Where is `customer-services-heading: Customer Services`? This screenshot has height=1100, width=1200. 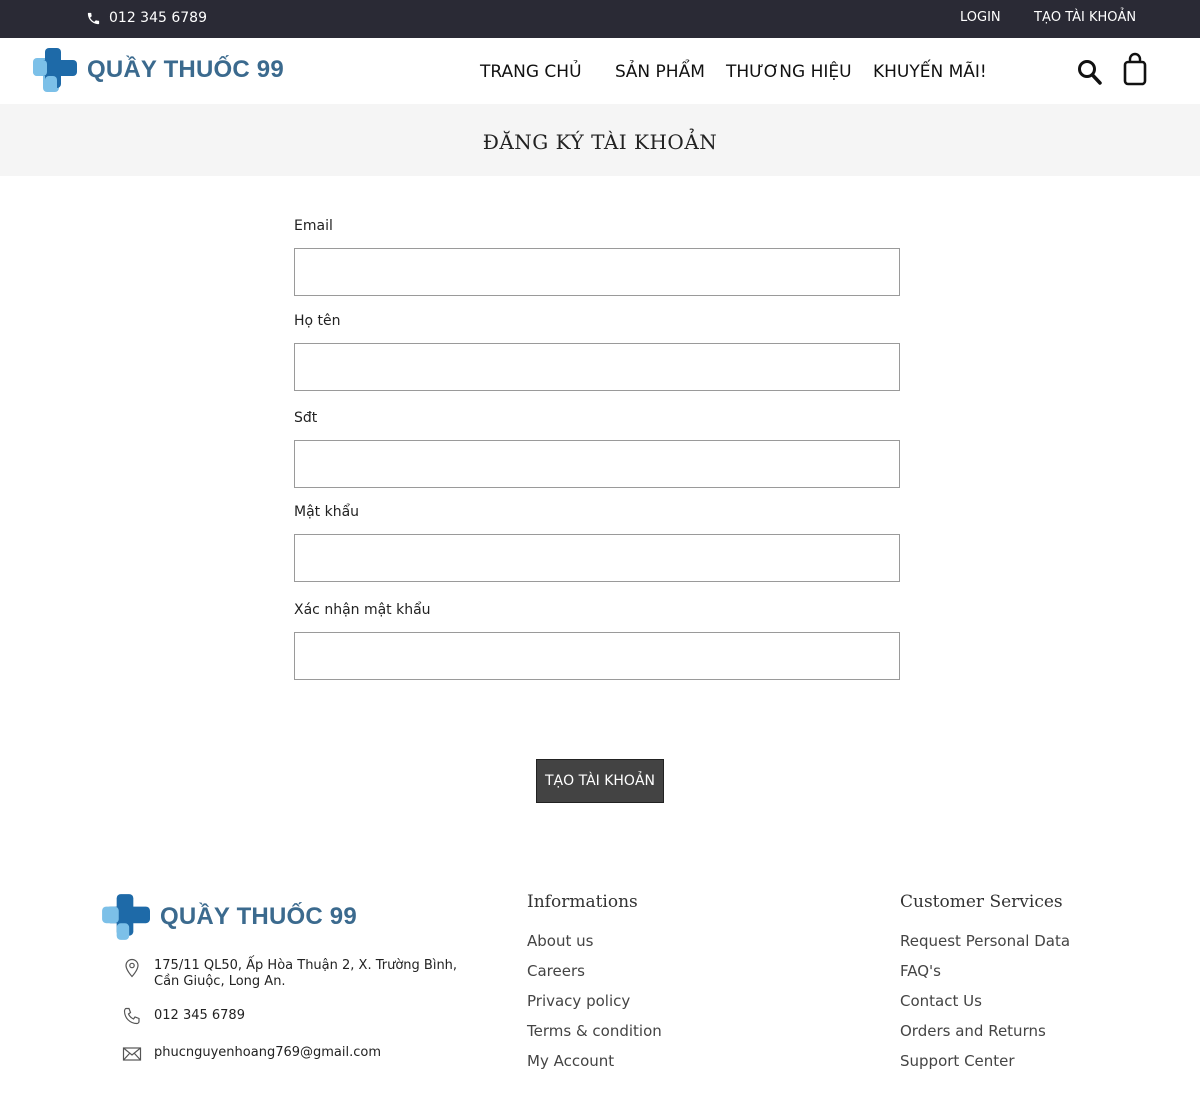
customer-services-heading: Customer Services is located at coordinates (981, 902).